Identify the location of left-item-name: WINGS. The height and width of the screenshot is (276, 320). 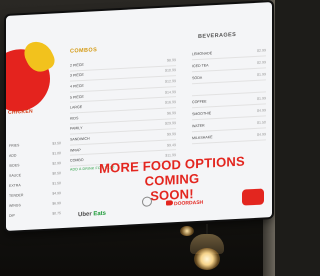
(15, 205).